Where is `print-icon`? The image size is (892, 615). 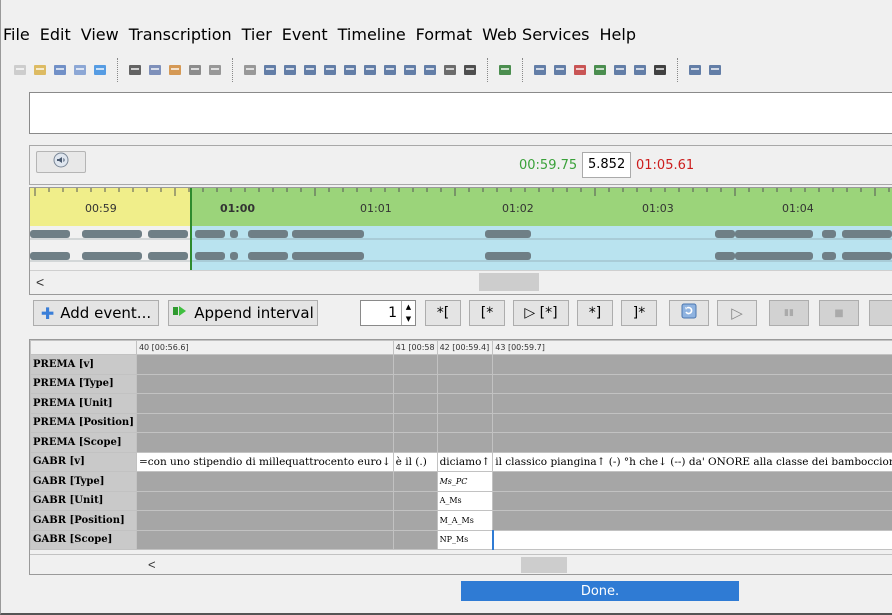 print-icon is located at coordinates (80, 70).